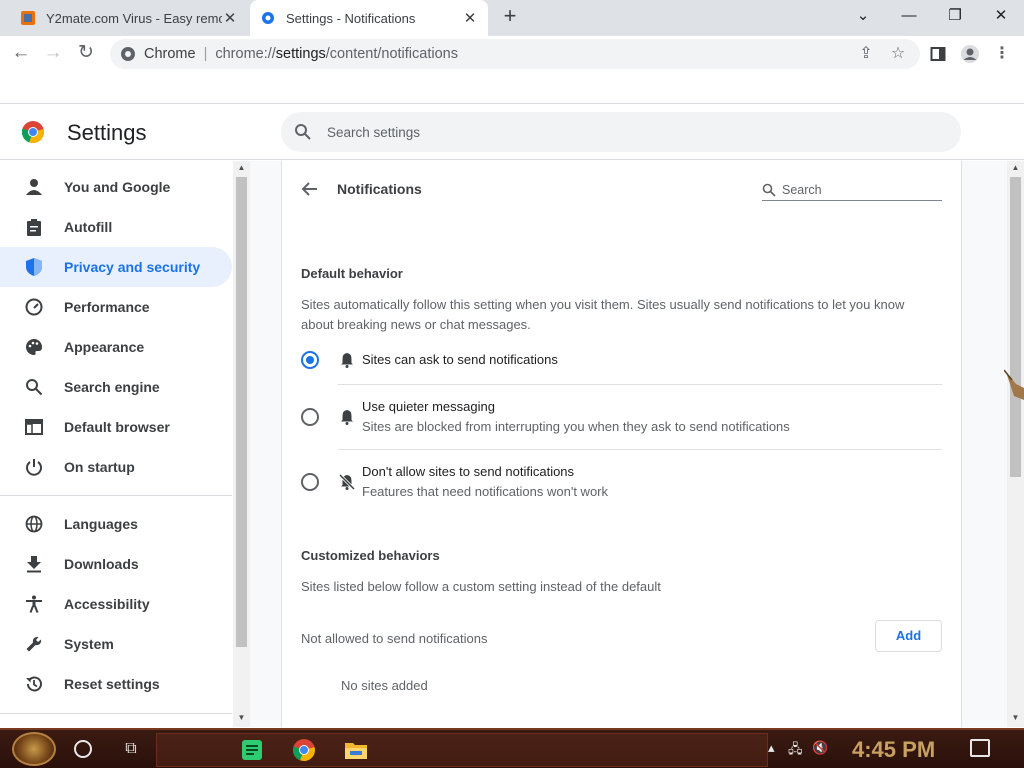 The image size is (1024, 768). What do you see at coordinates (34, 187) in the screenshot?
I see `person-icon` at bounding box center [34, 187].